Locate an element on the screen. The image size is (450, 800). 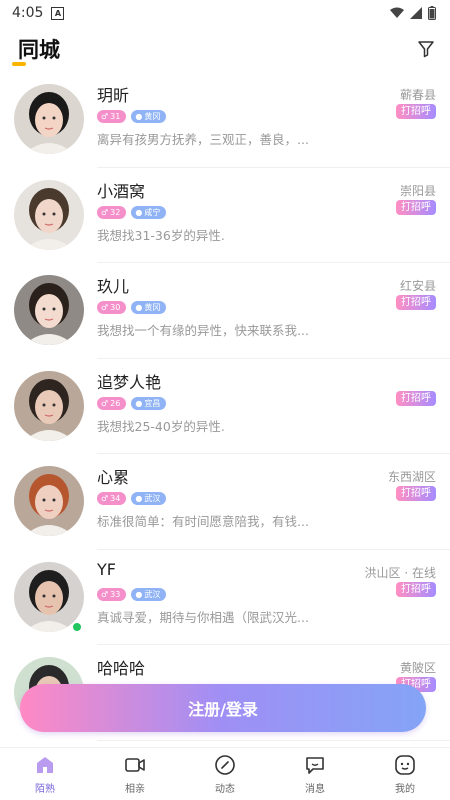
profile-icon is located at coordinates (405, 765).